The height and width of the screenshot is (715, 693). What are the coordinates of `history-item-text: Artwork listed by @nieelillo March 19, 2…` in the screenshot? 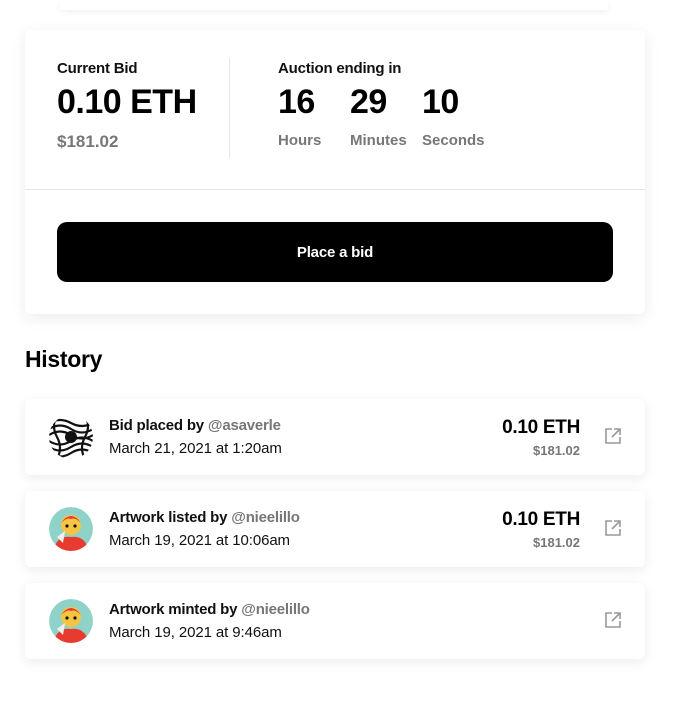 It's located at (204, 529).